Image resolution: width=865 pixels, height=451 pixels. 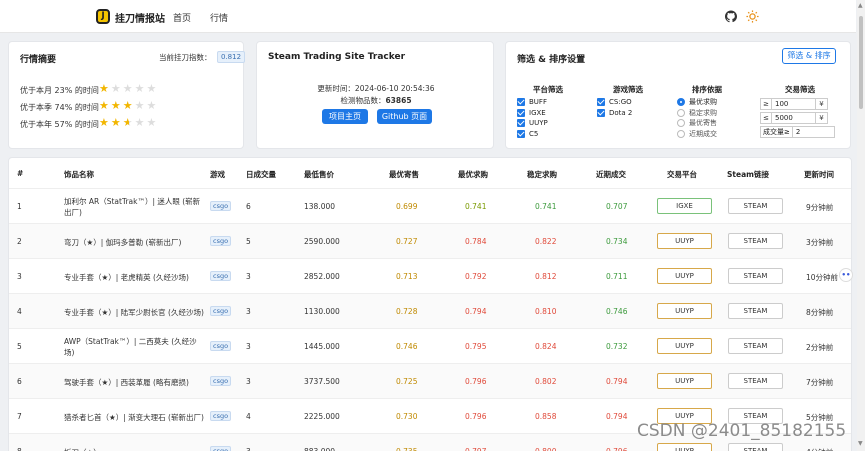 I want to click on nav-home-link: 首页, so click(x=182, y=17).